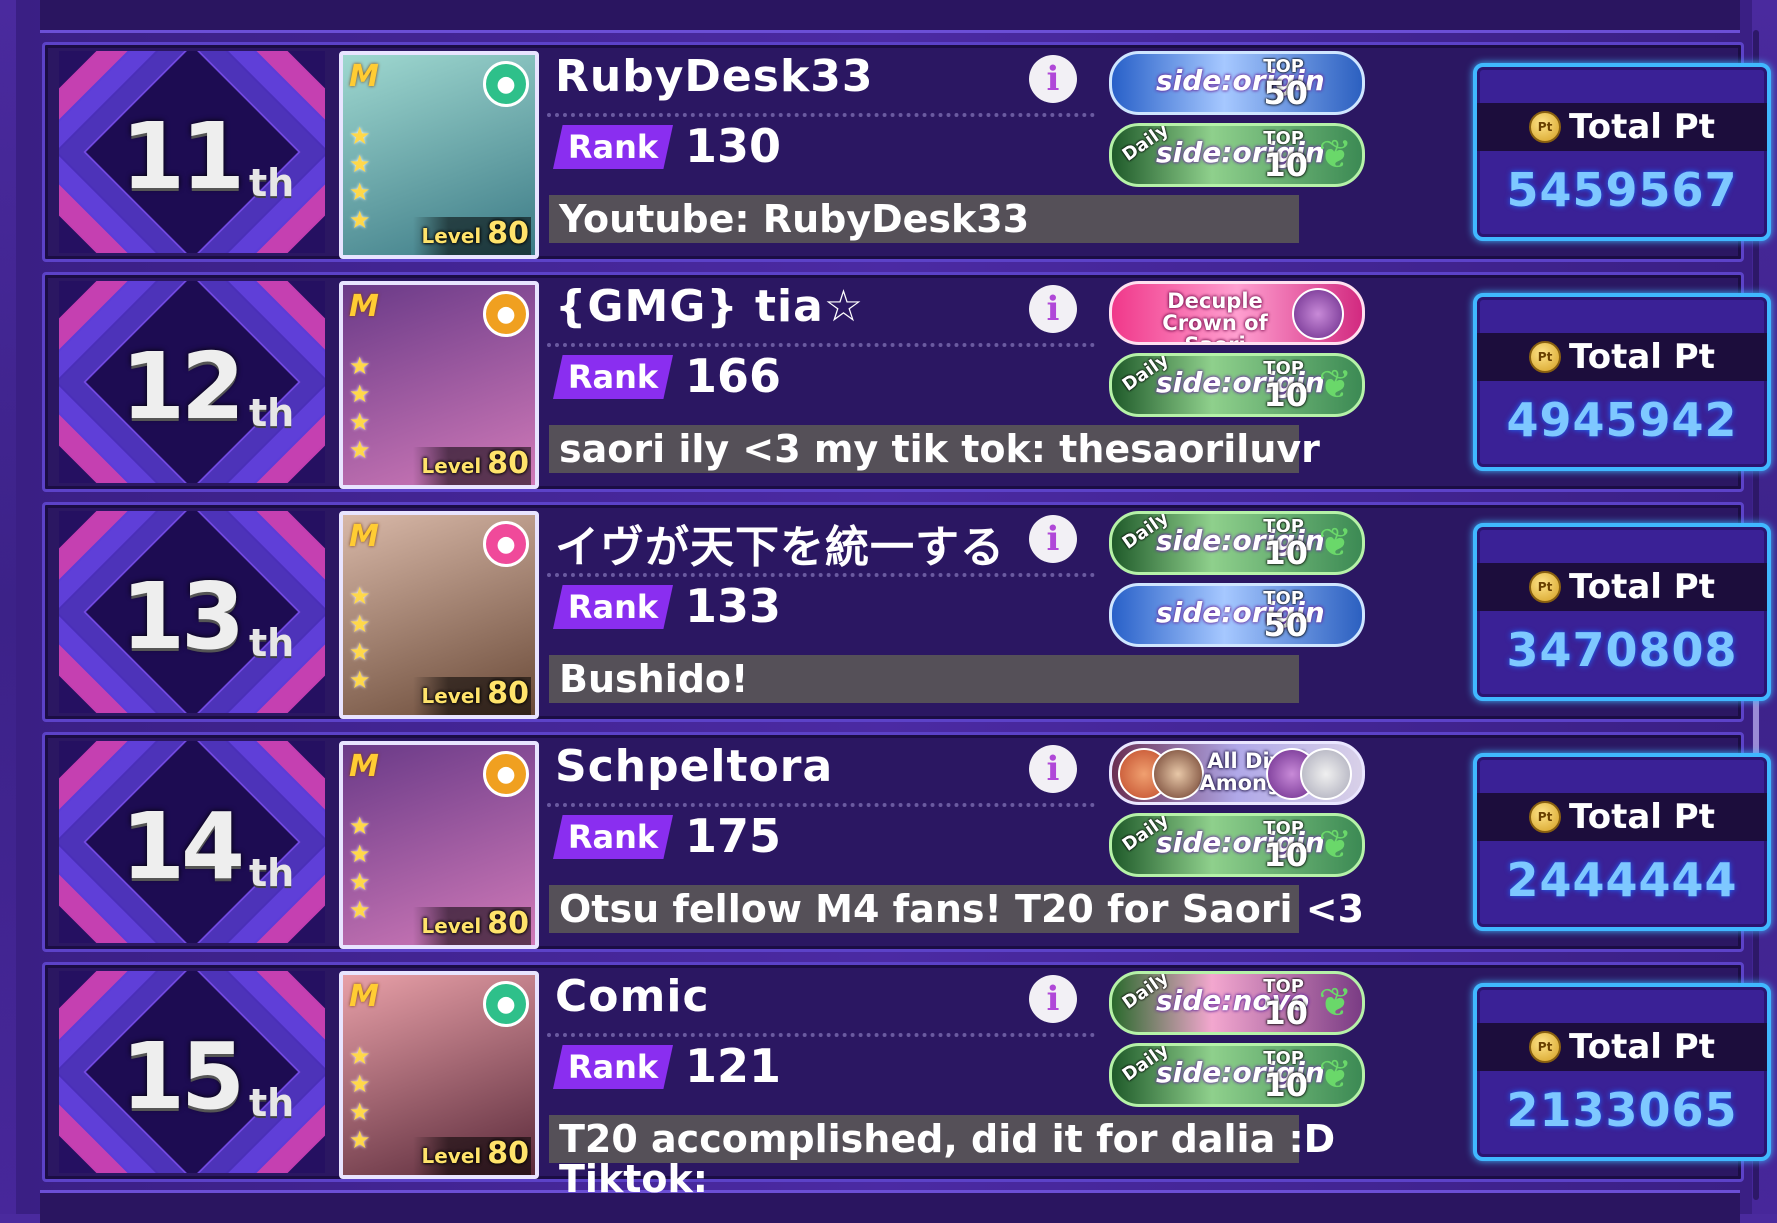 Image resolution: width=1777 pixels, height=1223 pixels. Describe the element at coordinates (1622, 842) in the screenshot. I see `total-points-panel: Pt Total Pt 2444444` at that location.